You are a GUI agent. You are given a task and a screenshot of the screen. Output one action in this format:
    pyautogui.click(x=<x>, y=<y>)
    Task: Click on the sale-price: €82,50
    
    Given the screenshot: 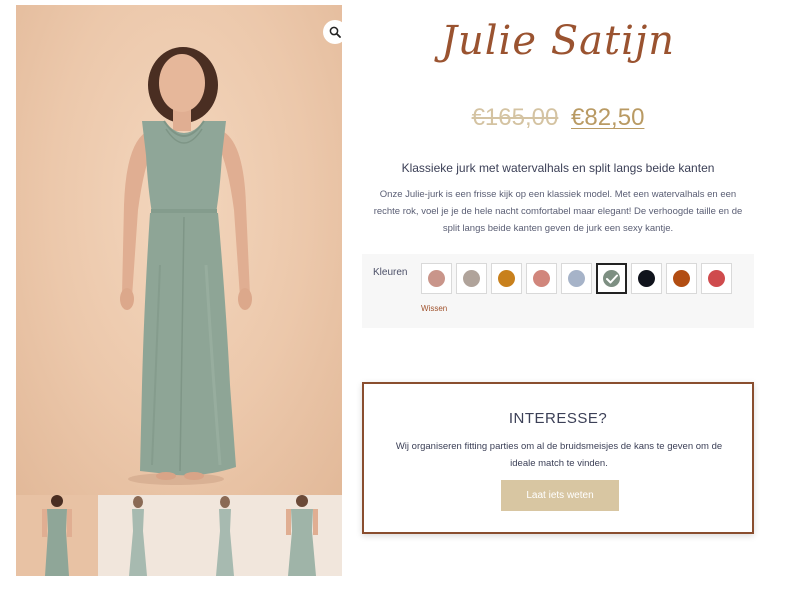 What is the action you would take?
    pyautogui.click(x=608, y=117)
    